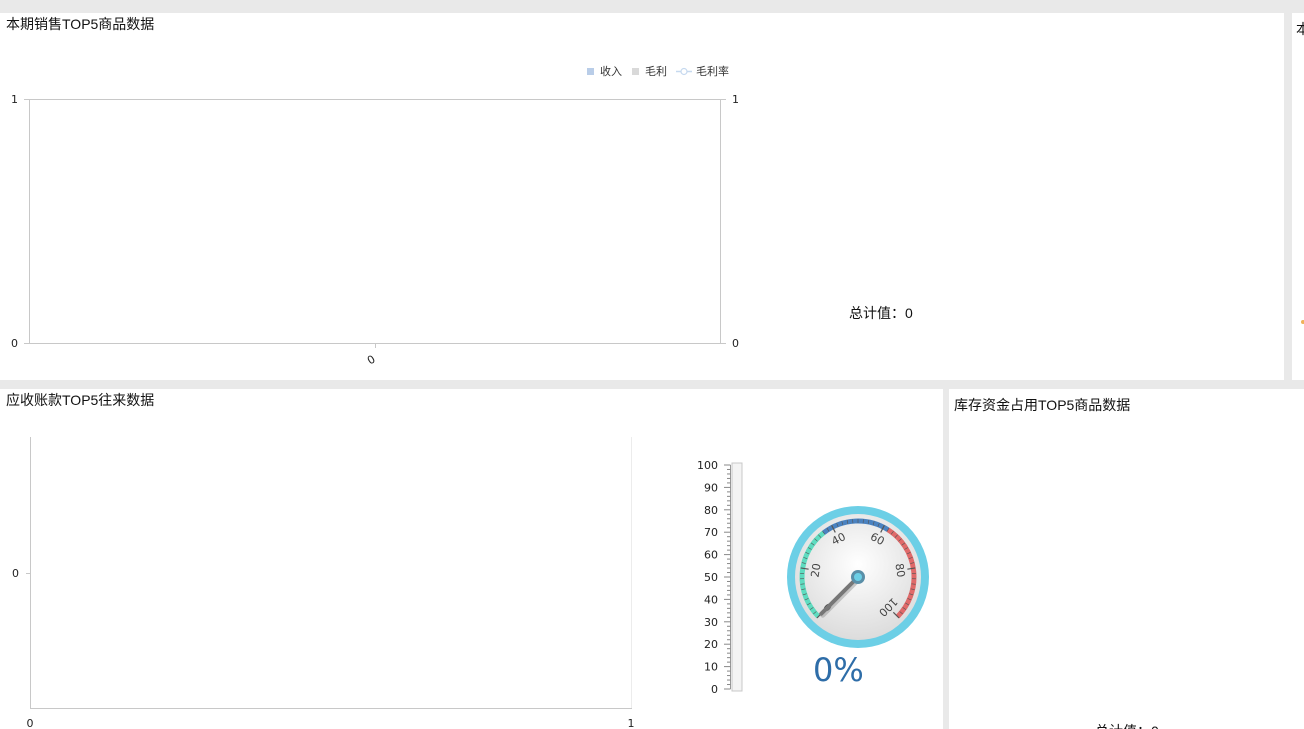 The image size is (1304, 729). Describe the element at coordinates (707, 465) in the screenshot. I see `scale-tick-label: 100` at that location.